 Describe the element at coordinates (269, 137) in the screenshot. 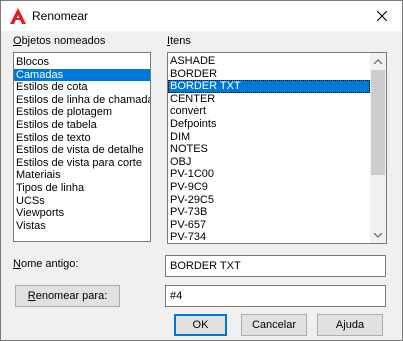

I see `list-item: DIM` at that location.